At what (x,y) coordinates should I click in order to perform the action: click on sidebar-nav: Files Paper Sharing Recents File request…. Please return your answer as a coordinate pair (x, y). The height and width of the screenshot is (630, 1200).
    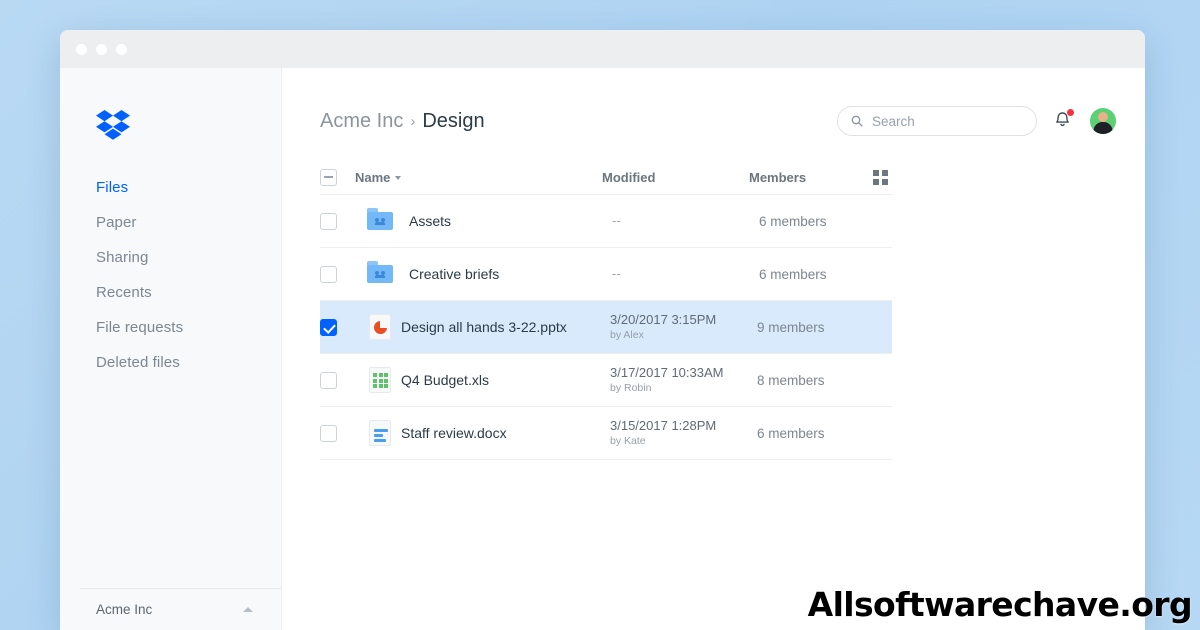
    Looking at the image, I should click on (170, 275).